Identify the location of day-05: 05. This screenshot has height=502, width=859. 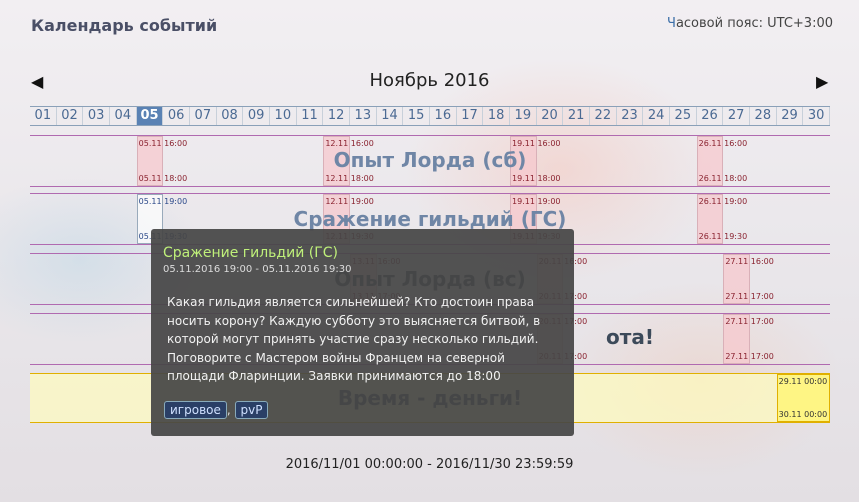
(150, 116).